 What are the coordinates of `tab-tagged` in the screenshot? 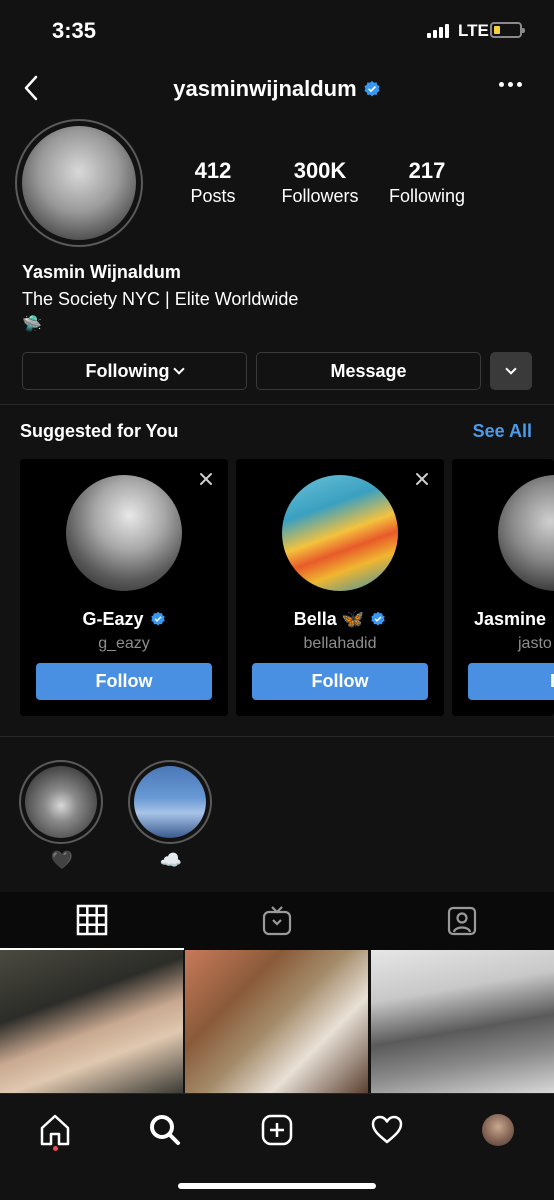 It's located at (462, 921).